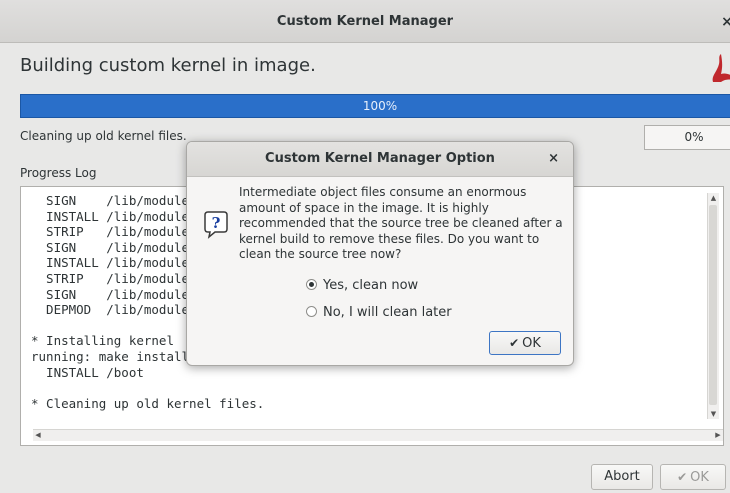 This screenshot has width=730, height=493. What do you see at coordinates (713, 414) in the screenshot?
I see `scroll-down-icon: ▼` at bounding box center [713, 414].